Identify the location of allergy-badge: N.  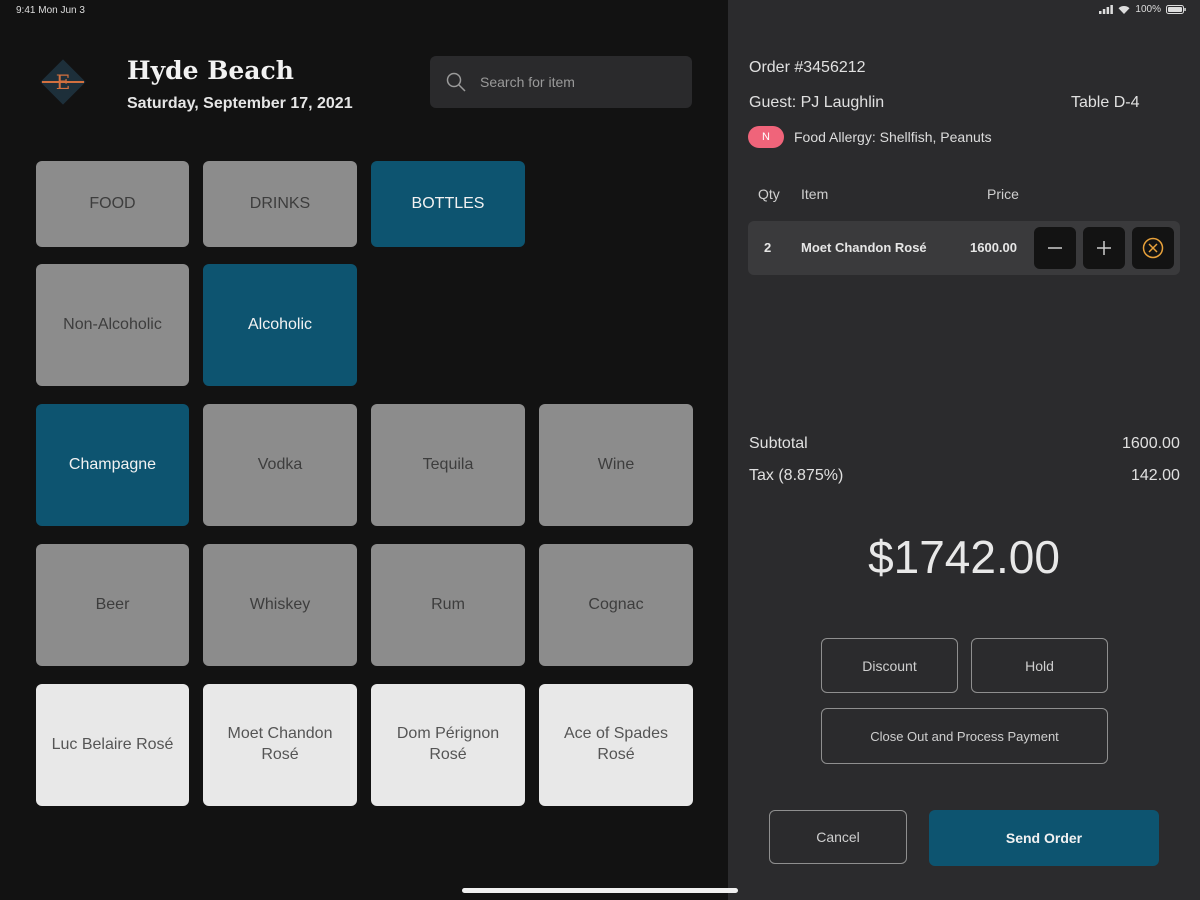
(766, 137).